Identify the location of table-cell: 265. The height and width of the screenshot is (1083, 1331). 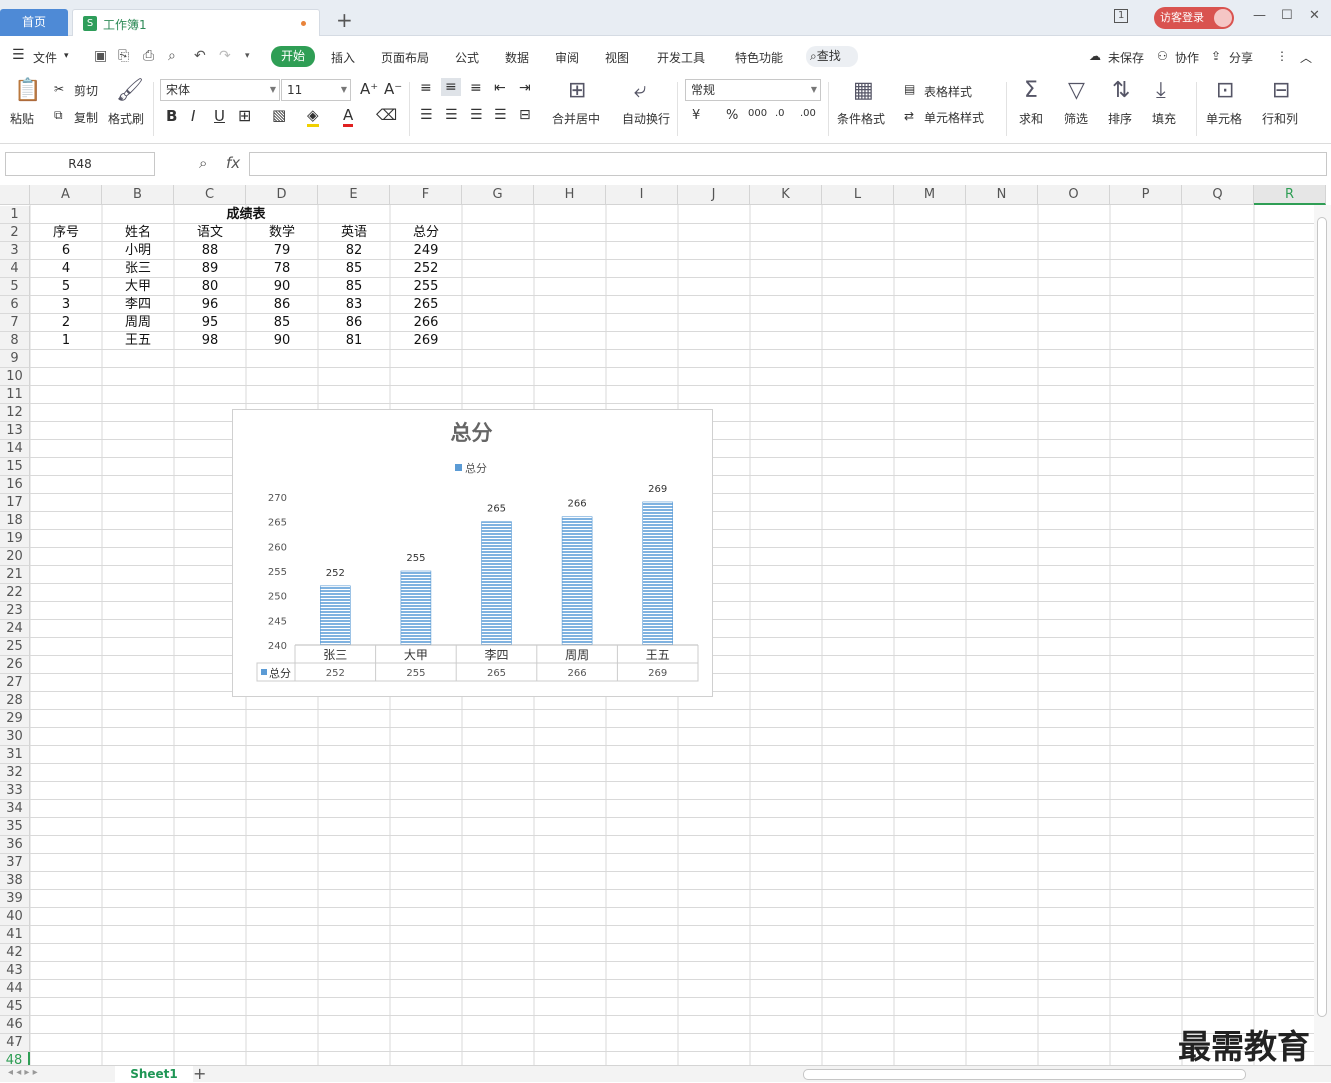
(426, 305).